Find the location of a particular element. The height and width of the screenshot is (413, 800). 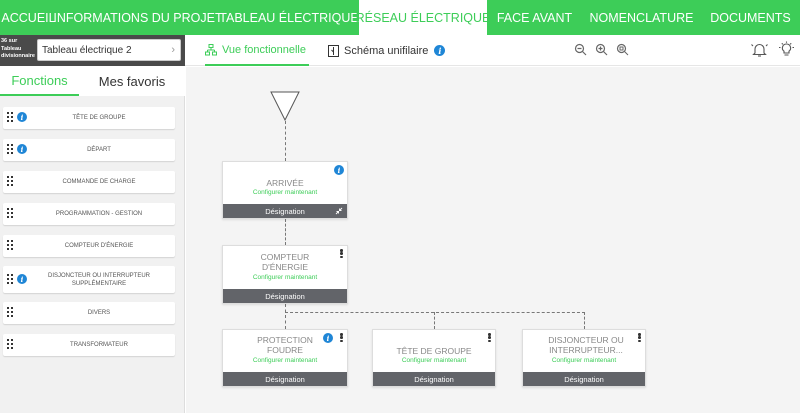

tab-label: Mes favoris is located at coordinates (132, 81).